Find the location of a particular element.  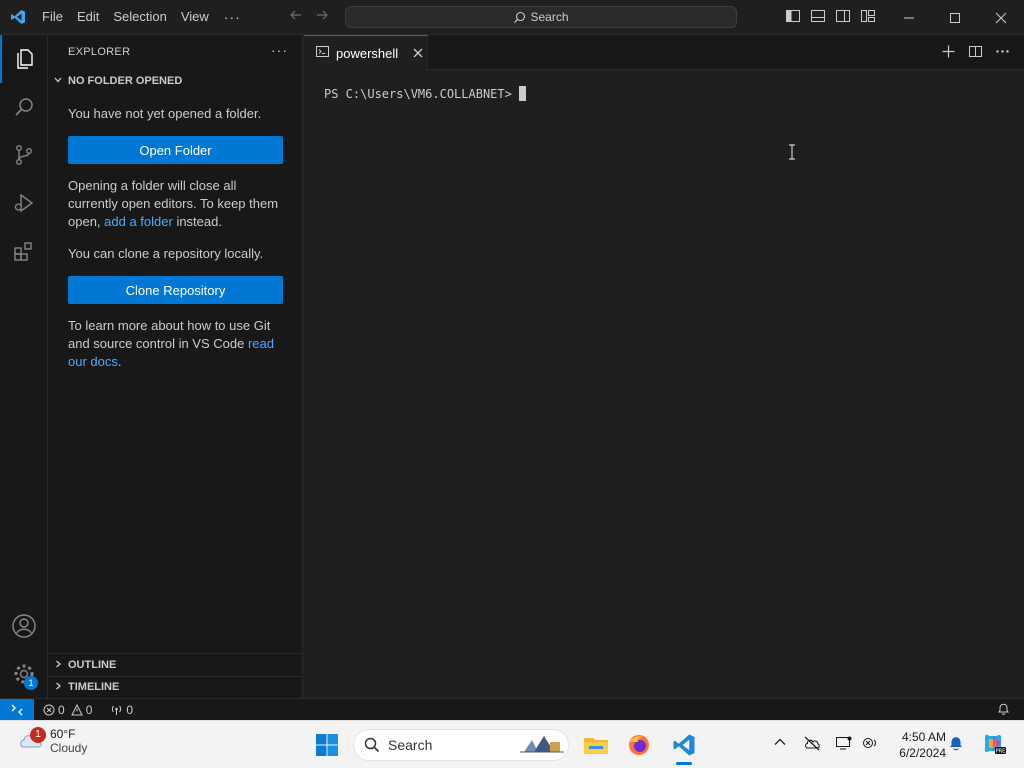

terminal-icon is located at coordinates (322, 53).